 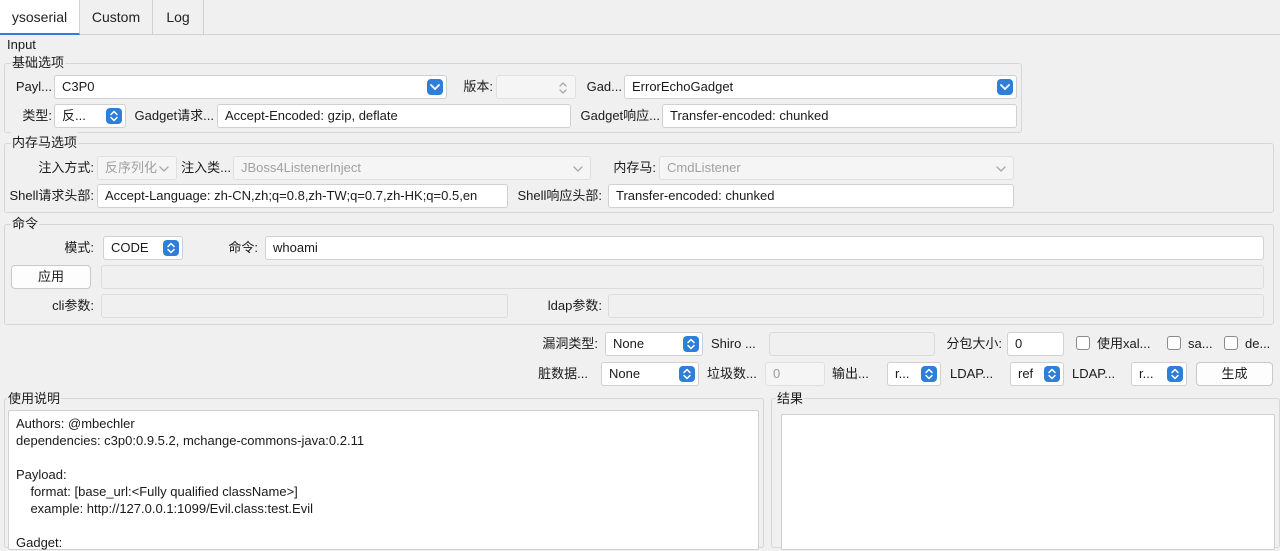 What do you see at coordinates (625, 373) in the screenshot?
I see `dirty-data-value: None` at bounding box center [625, 373].